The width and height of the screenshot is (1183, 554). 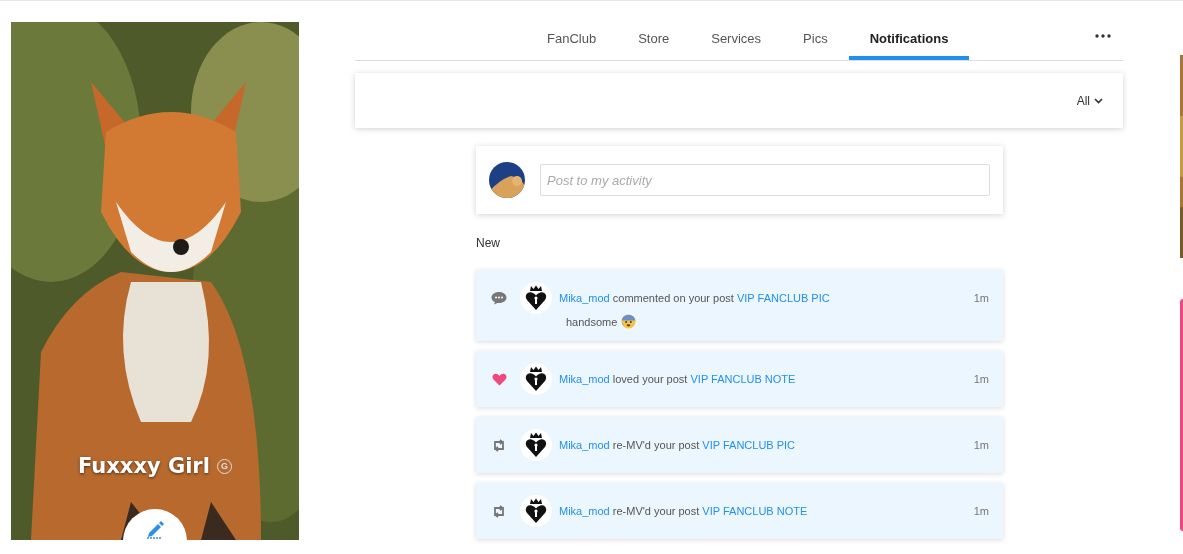 What do you see at coordinates (499, 379) in the screenshot?
I see `heart-icon` at bounding box center [499, 379].